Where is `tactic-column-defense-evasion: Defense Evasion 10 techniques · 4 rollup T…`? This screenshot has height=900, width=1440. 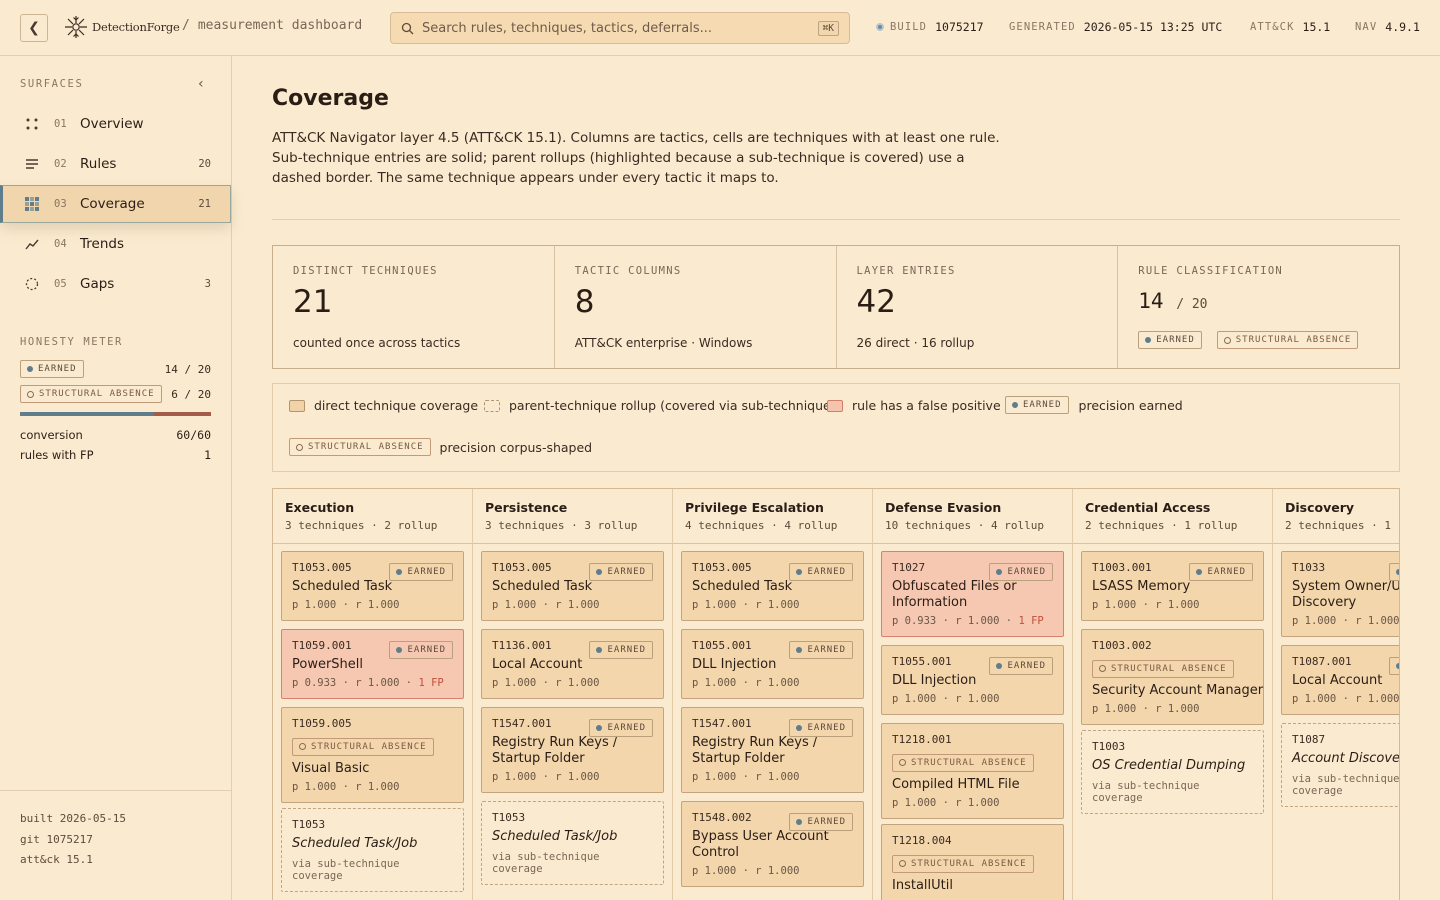 tactic-column-defense-evasion: Defense Evasion 10 techniques · 4 rollup T… is located at coordinates (973, 694).